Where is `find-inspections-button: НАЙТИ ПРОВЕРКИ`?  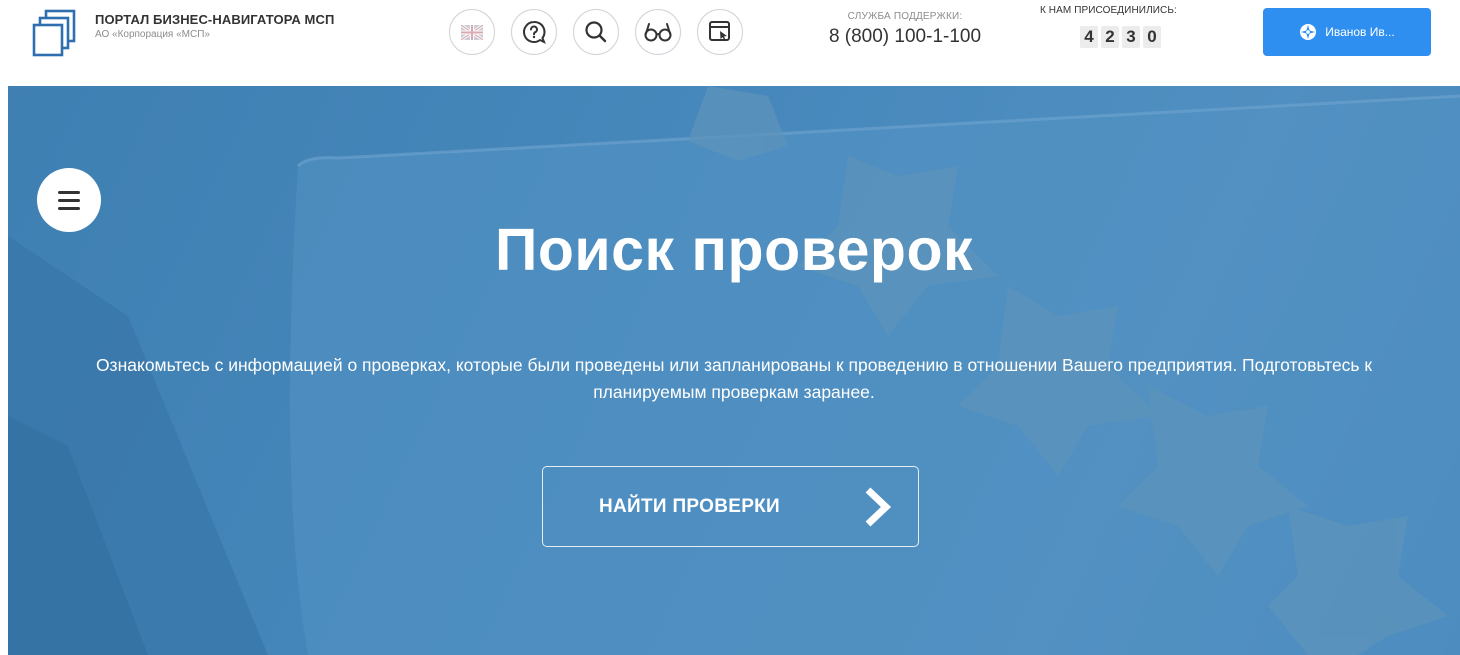
find-inspections-button: НАЙТИ ПРОВЕРКИ is located at coordinates (730, 506).